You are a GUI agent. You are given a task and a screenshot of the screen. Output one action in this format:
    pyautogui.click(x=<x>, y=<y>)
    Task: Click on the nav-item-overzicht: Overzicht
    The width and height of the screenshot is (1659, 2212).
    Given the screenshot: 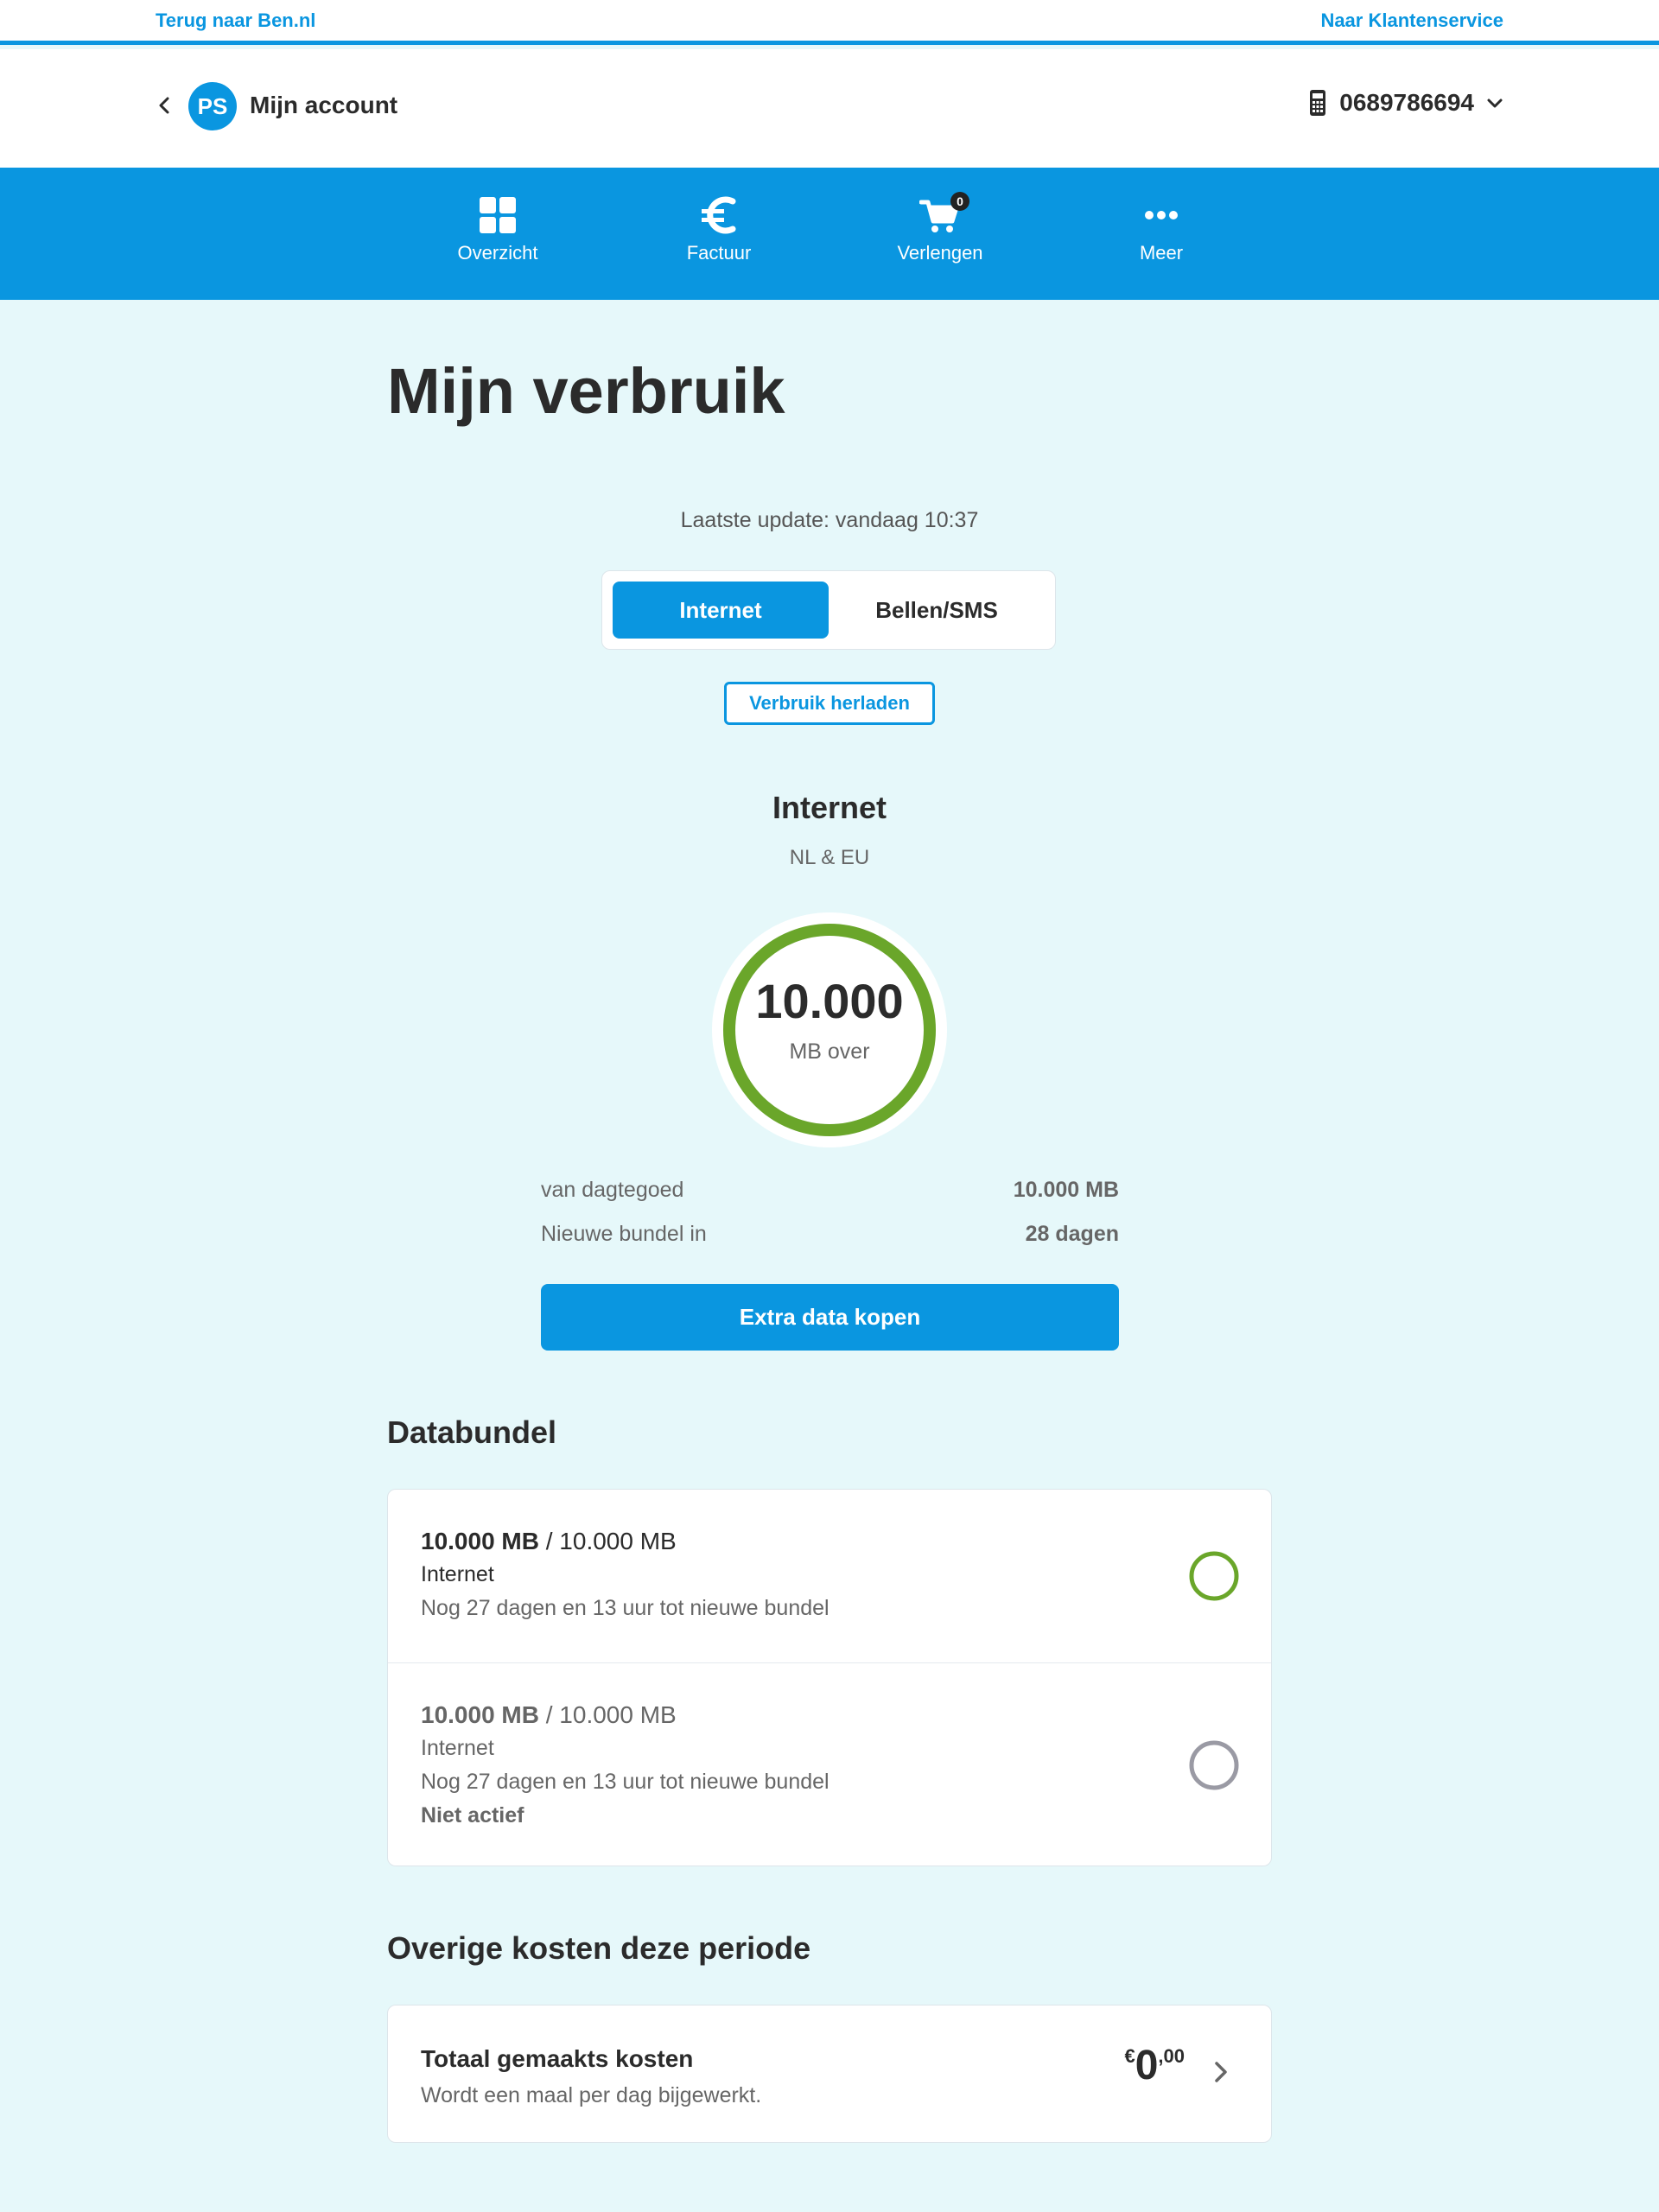 What is the action you would take?
    pyautogui.click(x=497, y=229)
    